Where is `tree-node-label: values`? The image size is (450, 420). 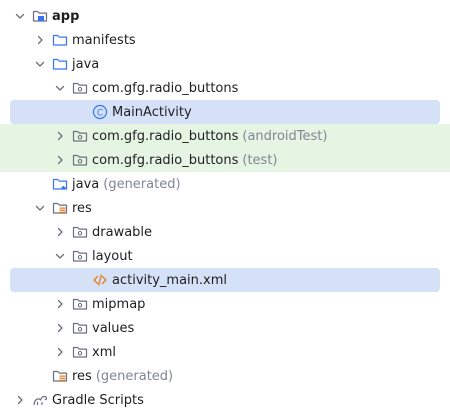 tree-node-label: values is located at coordinates (113, 328).